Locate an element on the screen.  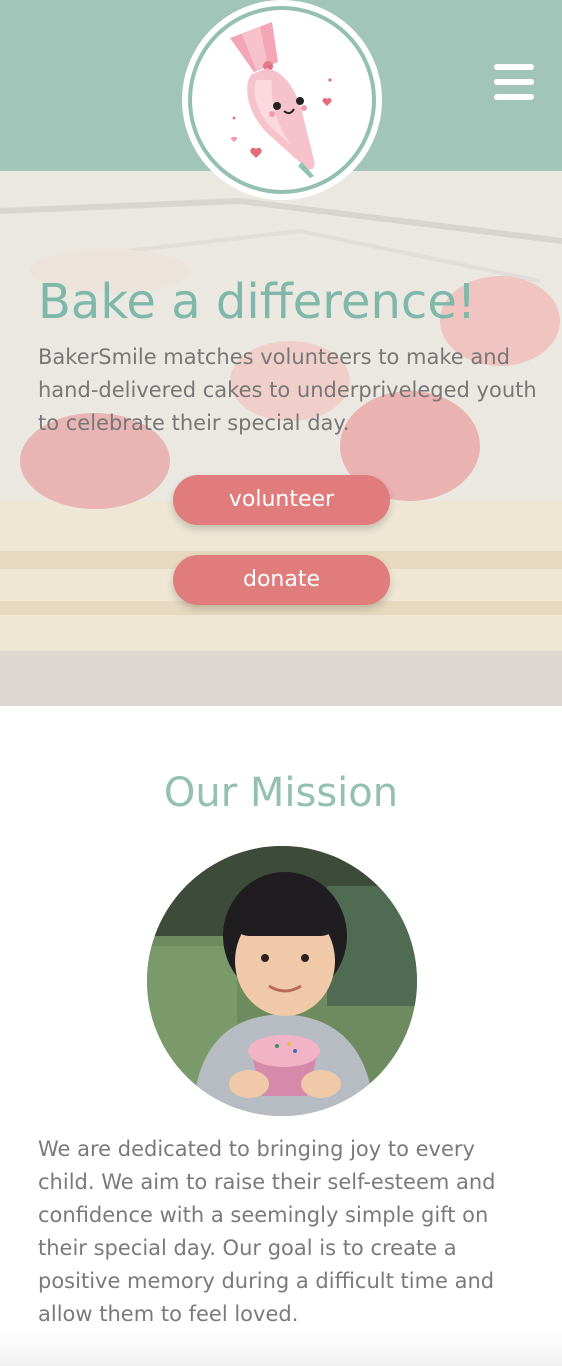
logo is located at coordinates (282, 100).